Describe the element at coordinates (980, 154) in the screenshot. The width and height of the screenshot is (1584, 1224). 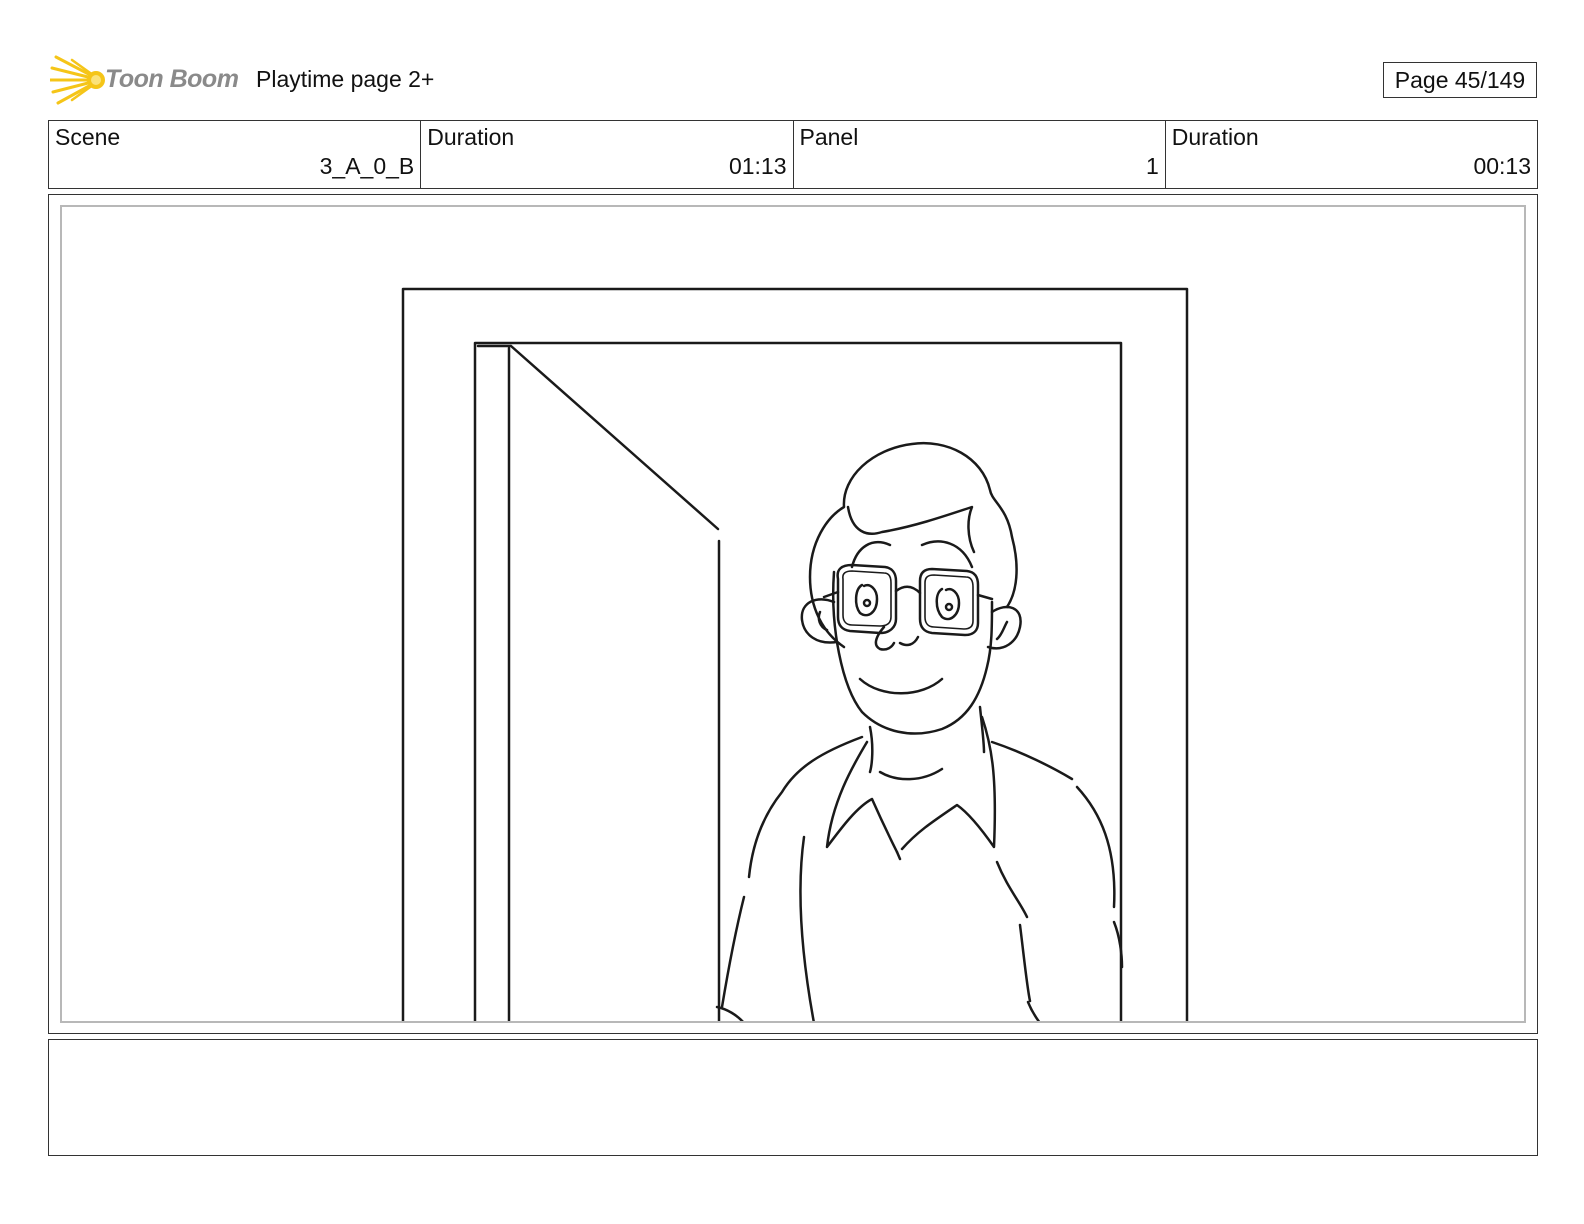
I see `panel-cell: Panel 1` at that location.